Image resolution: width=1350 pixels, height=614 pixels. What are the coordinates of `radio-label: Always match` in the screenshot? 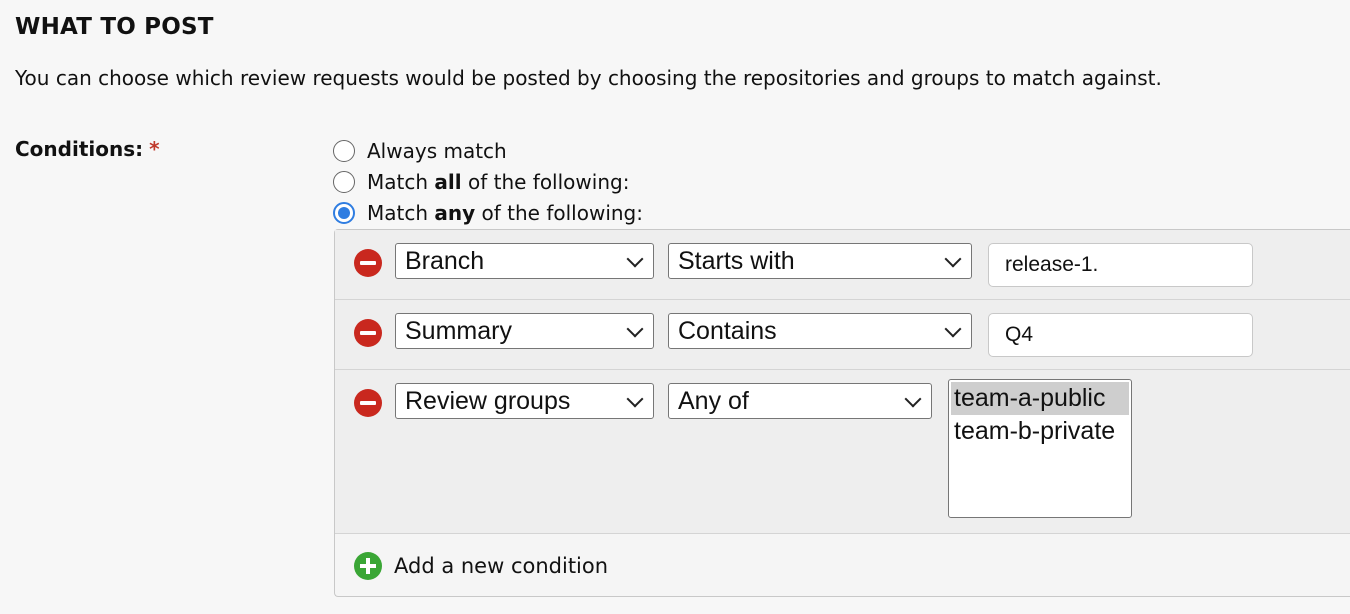 It's located at (437, 151).